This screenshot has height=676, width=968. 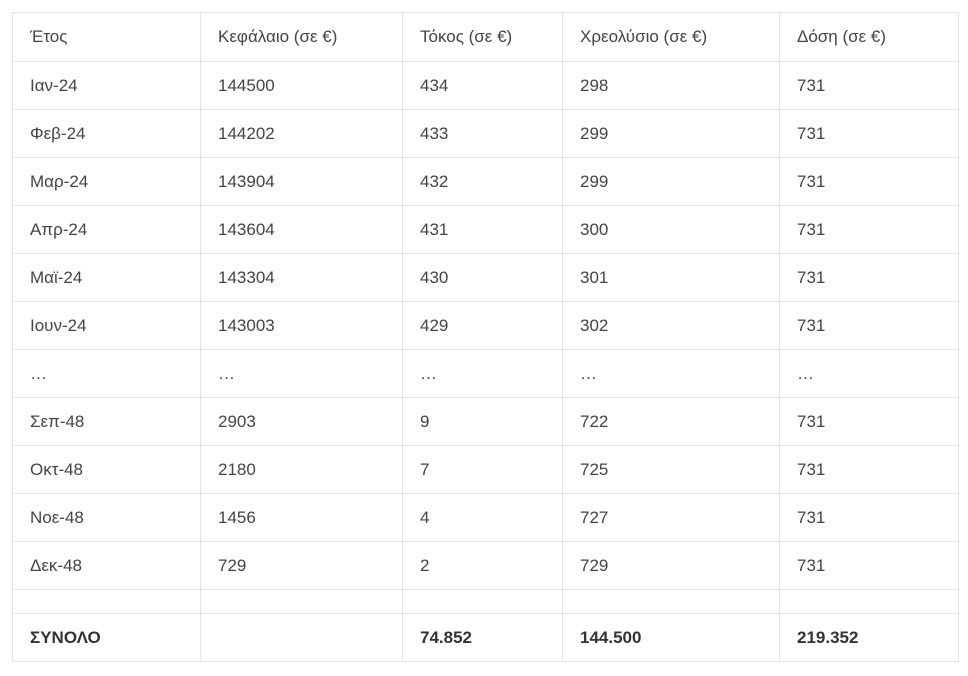 I want to click on table-row: Δεκ-48 729 2 729 731, so click(x=485, y=565).